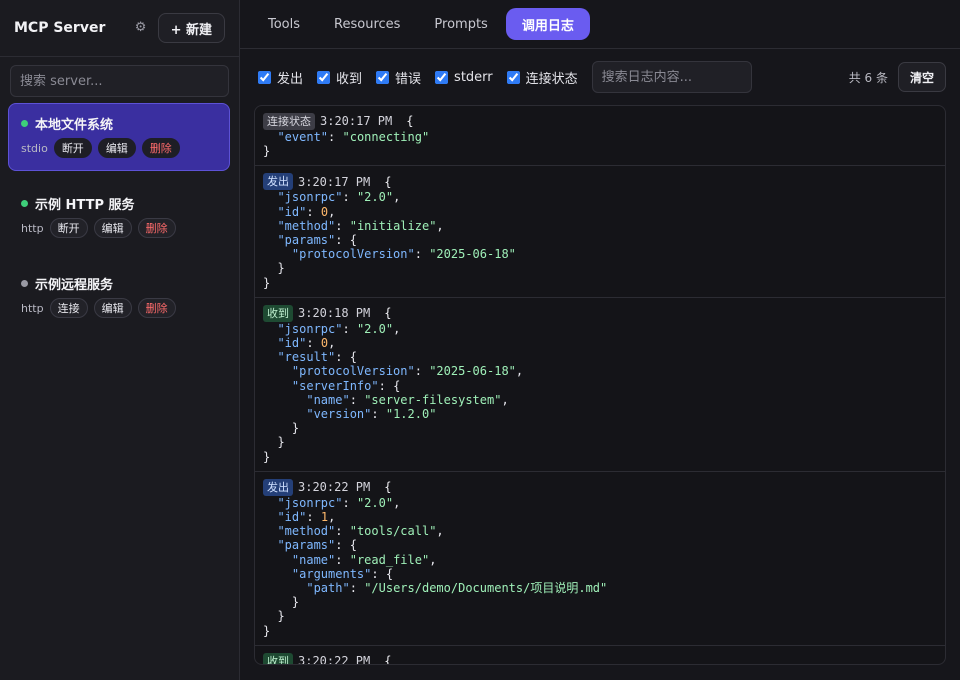  What do you see at coordinates (74, 125) in the screenshot?
I see `server-name: 本地文件系统` at bounding box center [74, 125].